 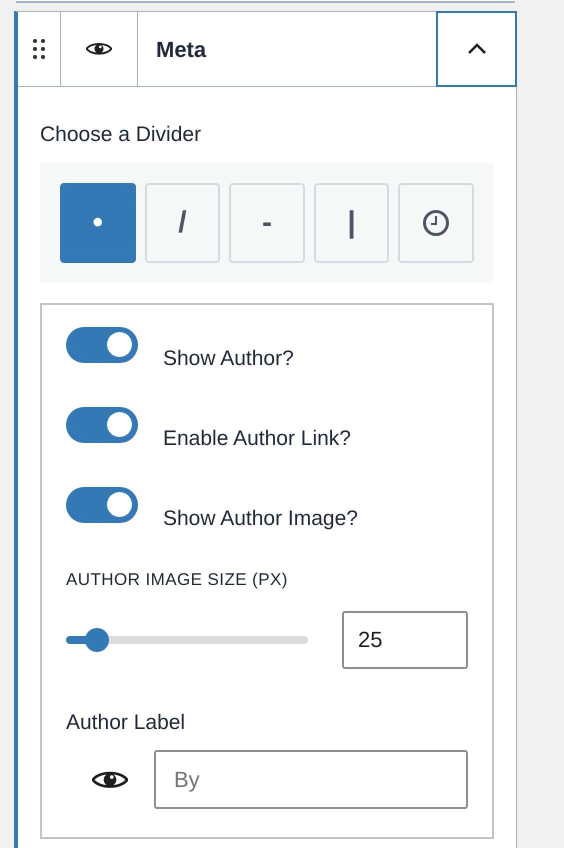 What do you see at coordinates (110, 779) in the screenshot?
I see `eye-icon` at bounding box center [110, 779].